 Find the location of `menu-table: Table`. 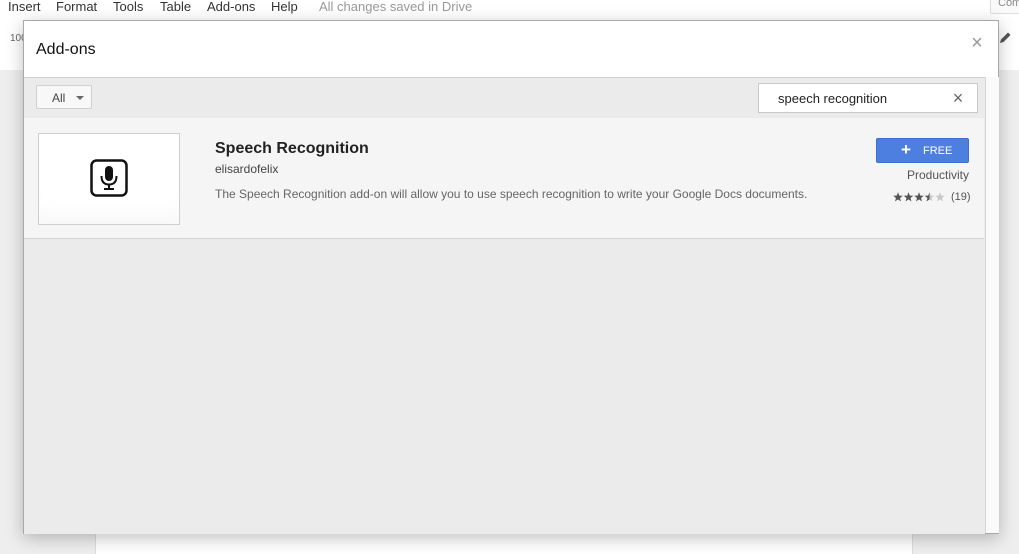

menu-table: Table is located at coordinates (175, 7).